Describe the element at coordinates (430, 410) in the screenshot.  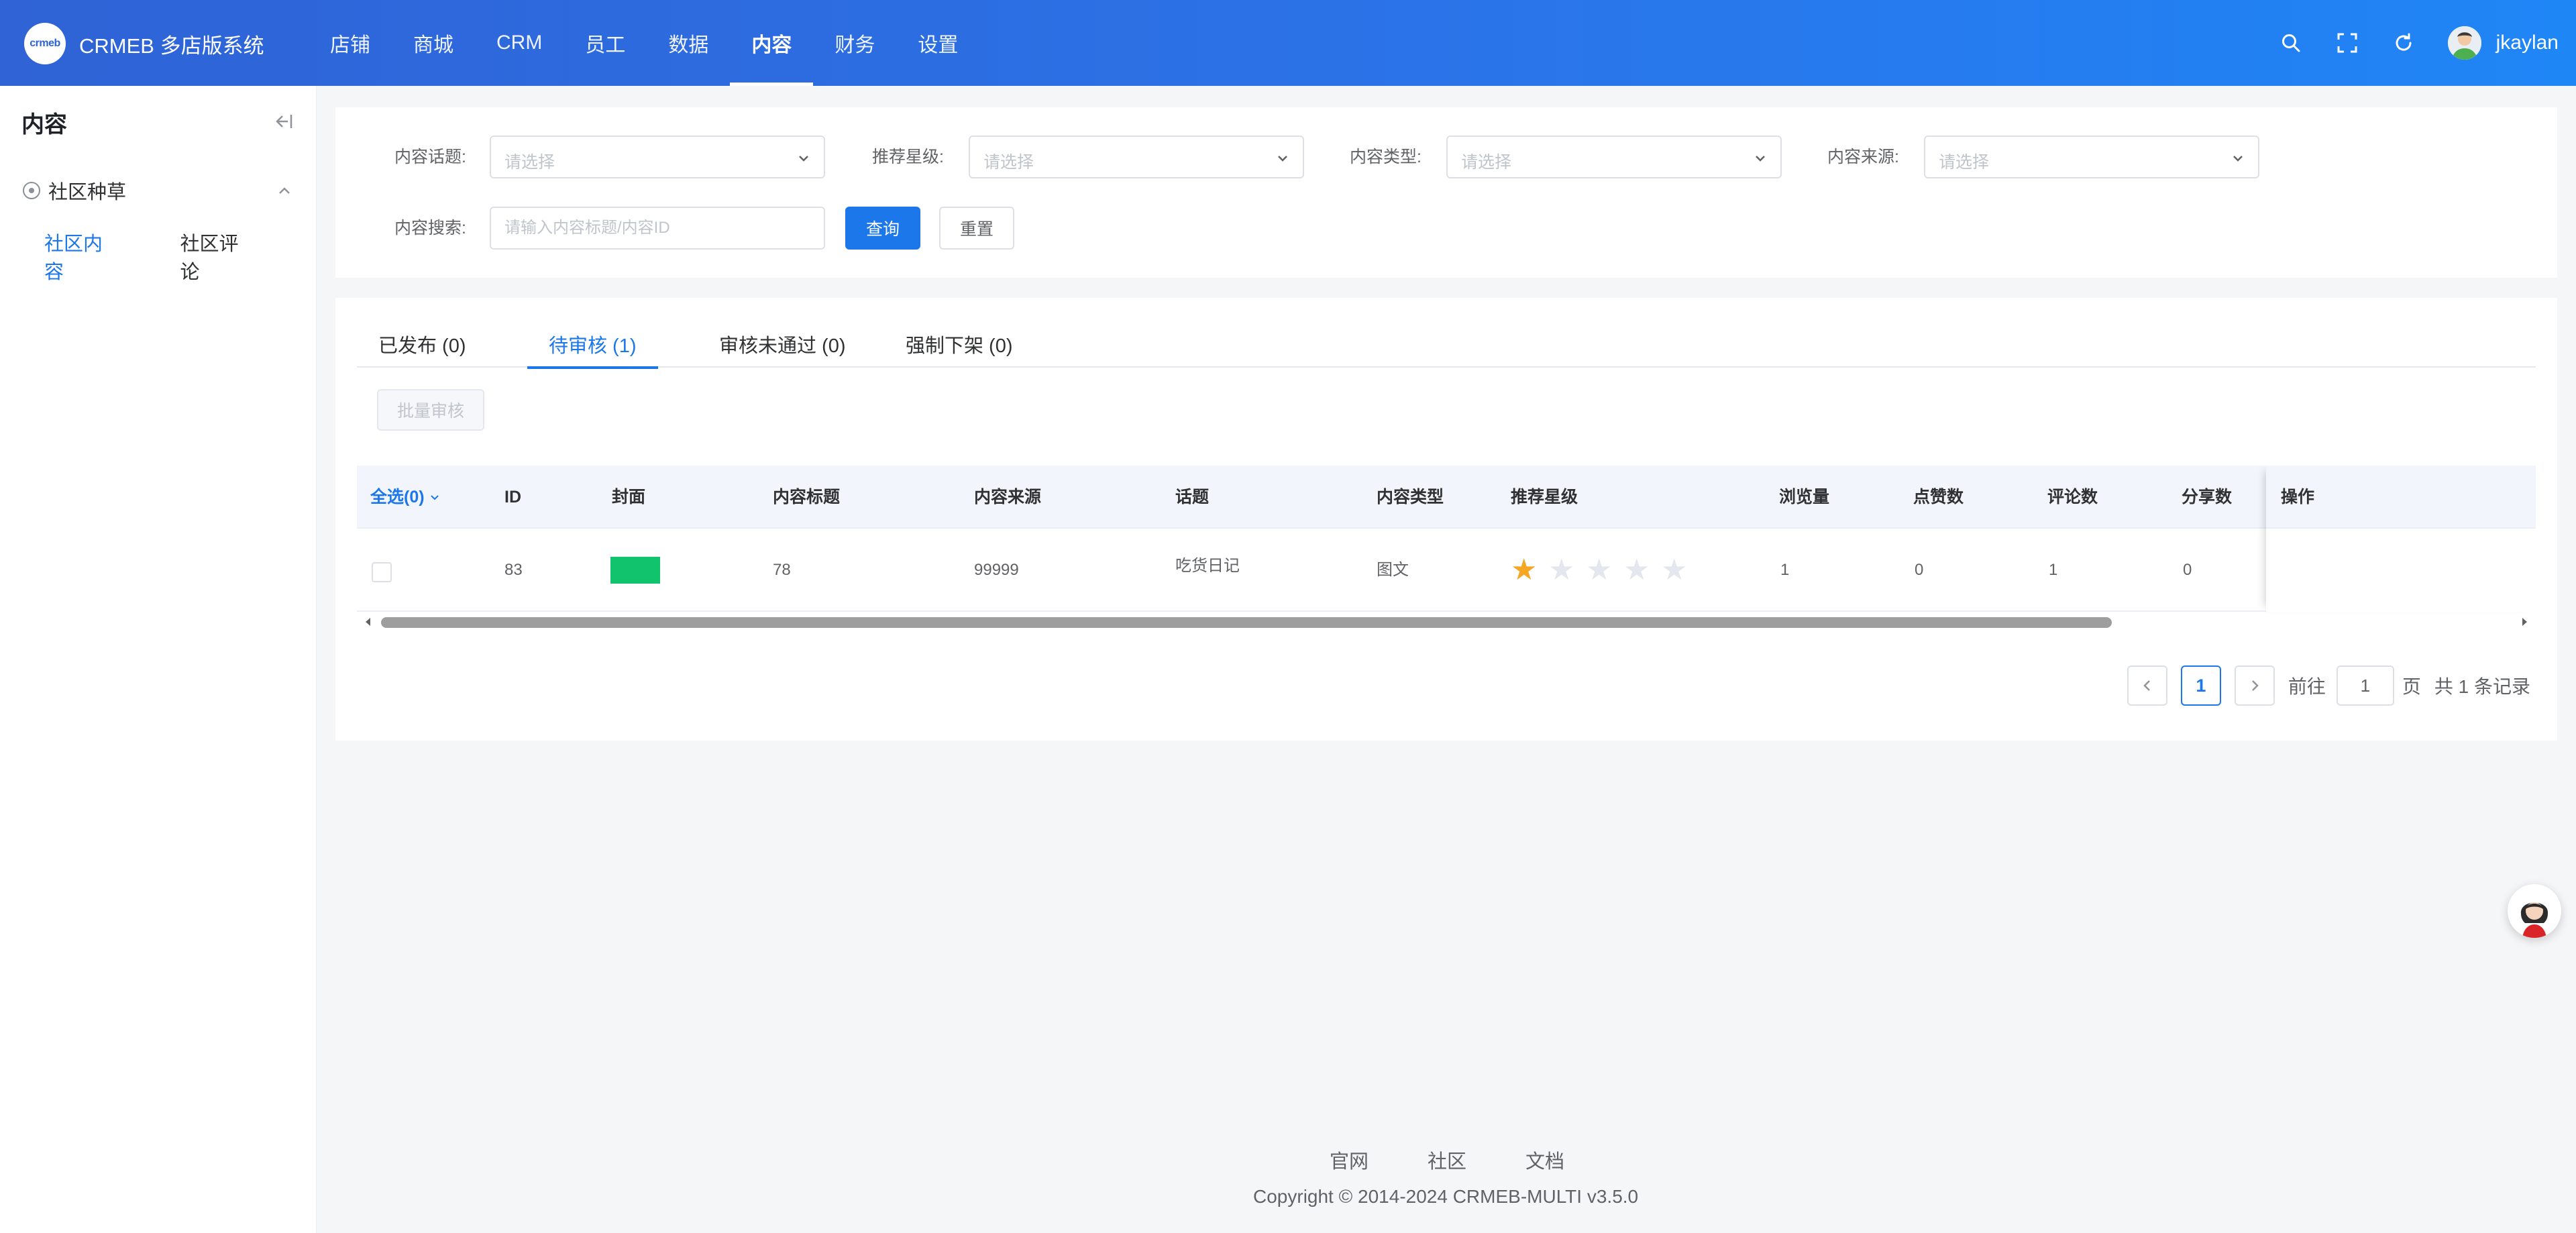
I see `batch-review-button: 批量审核` at that location.